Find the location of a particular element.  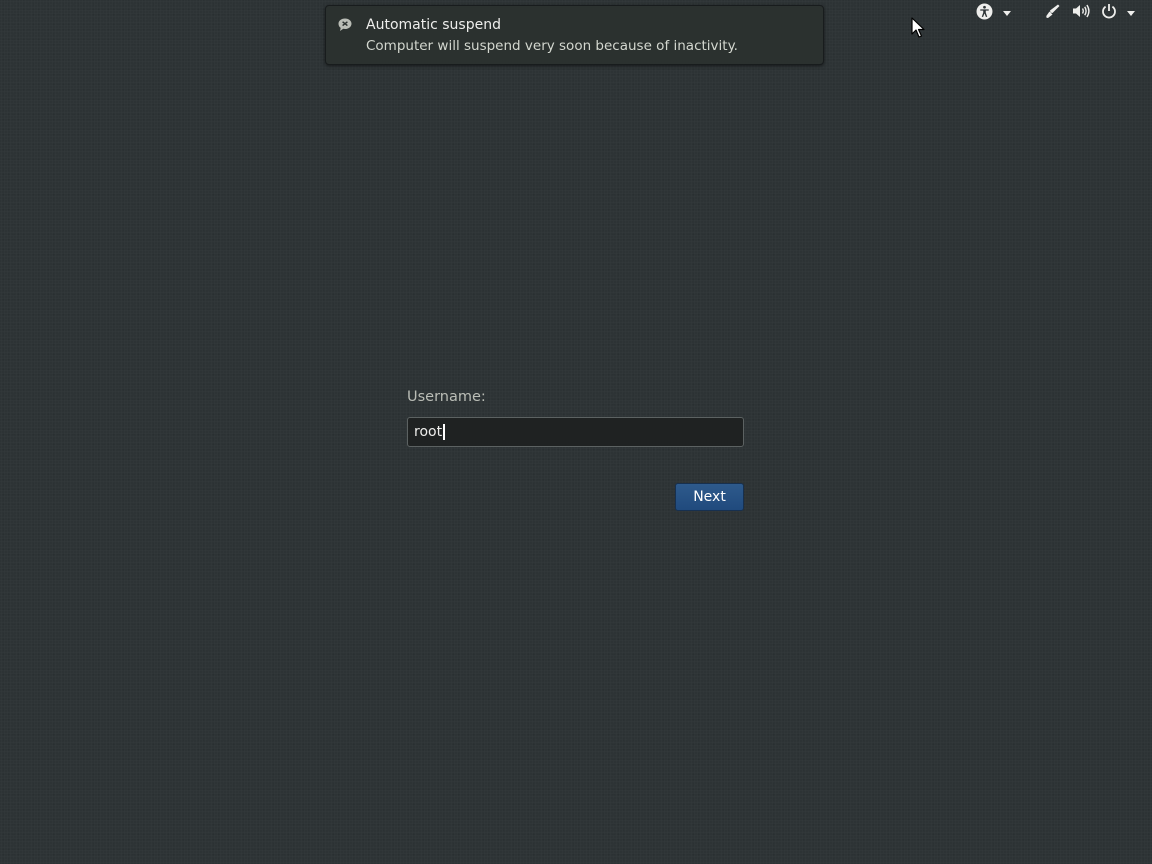

username-label: Username: is located at coordinates (446, 397).